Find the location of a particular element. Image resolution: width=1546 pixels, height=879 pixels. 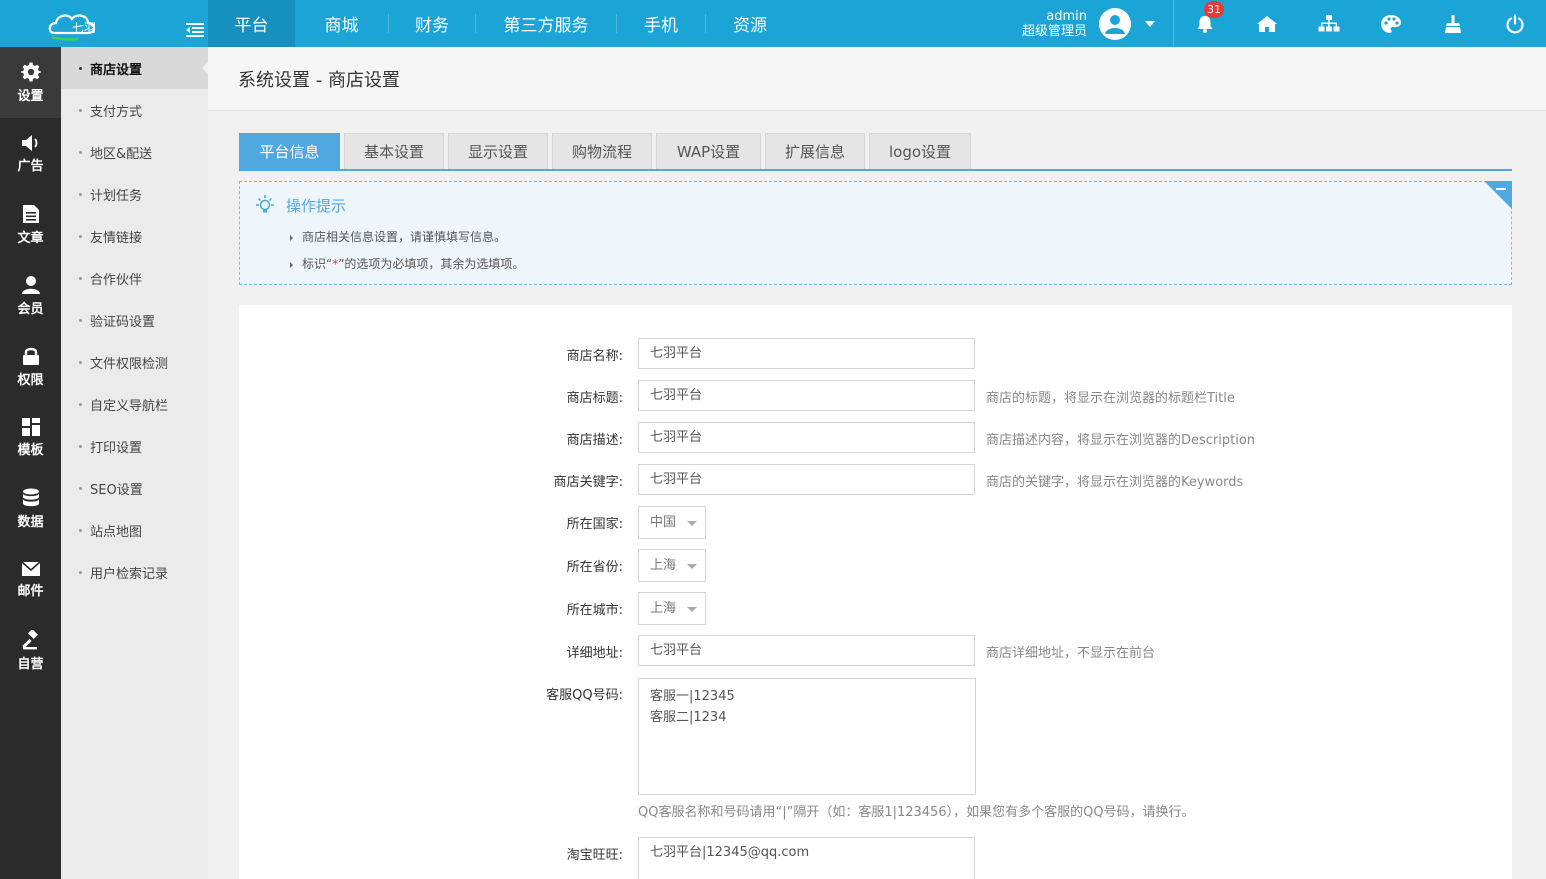

grid-icon is located at coordinates (30, 426).